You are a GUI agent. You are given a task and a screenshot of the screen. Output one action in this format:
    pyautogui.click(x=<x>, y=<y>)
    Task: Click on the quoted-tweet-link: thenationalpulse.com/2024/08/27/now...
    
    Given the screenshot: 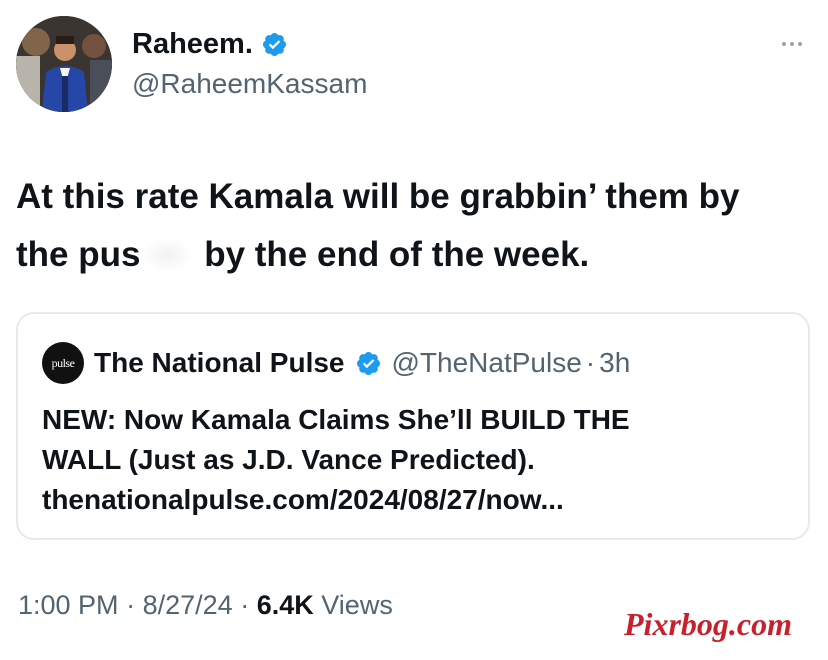 What is the action you would take?
    pyautogui.click(x=422, y=500)
    